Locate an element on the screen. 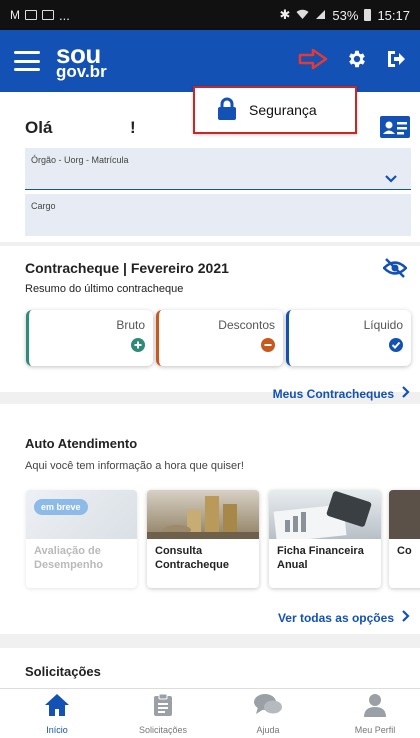 The width and height of the screenshot is (420, 738). tab-label: Início is located at coordinates (57, 730).